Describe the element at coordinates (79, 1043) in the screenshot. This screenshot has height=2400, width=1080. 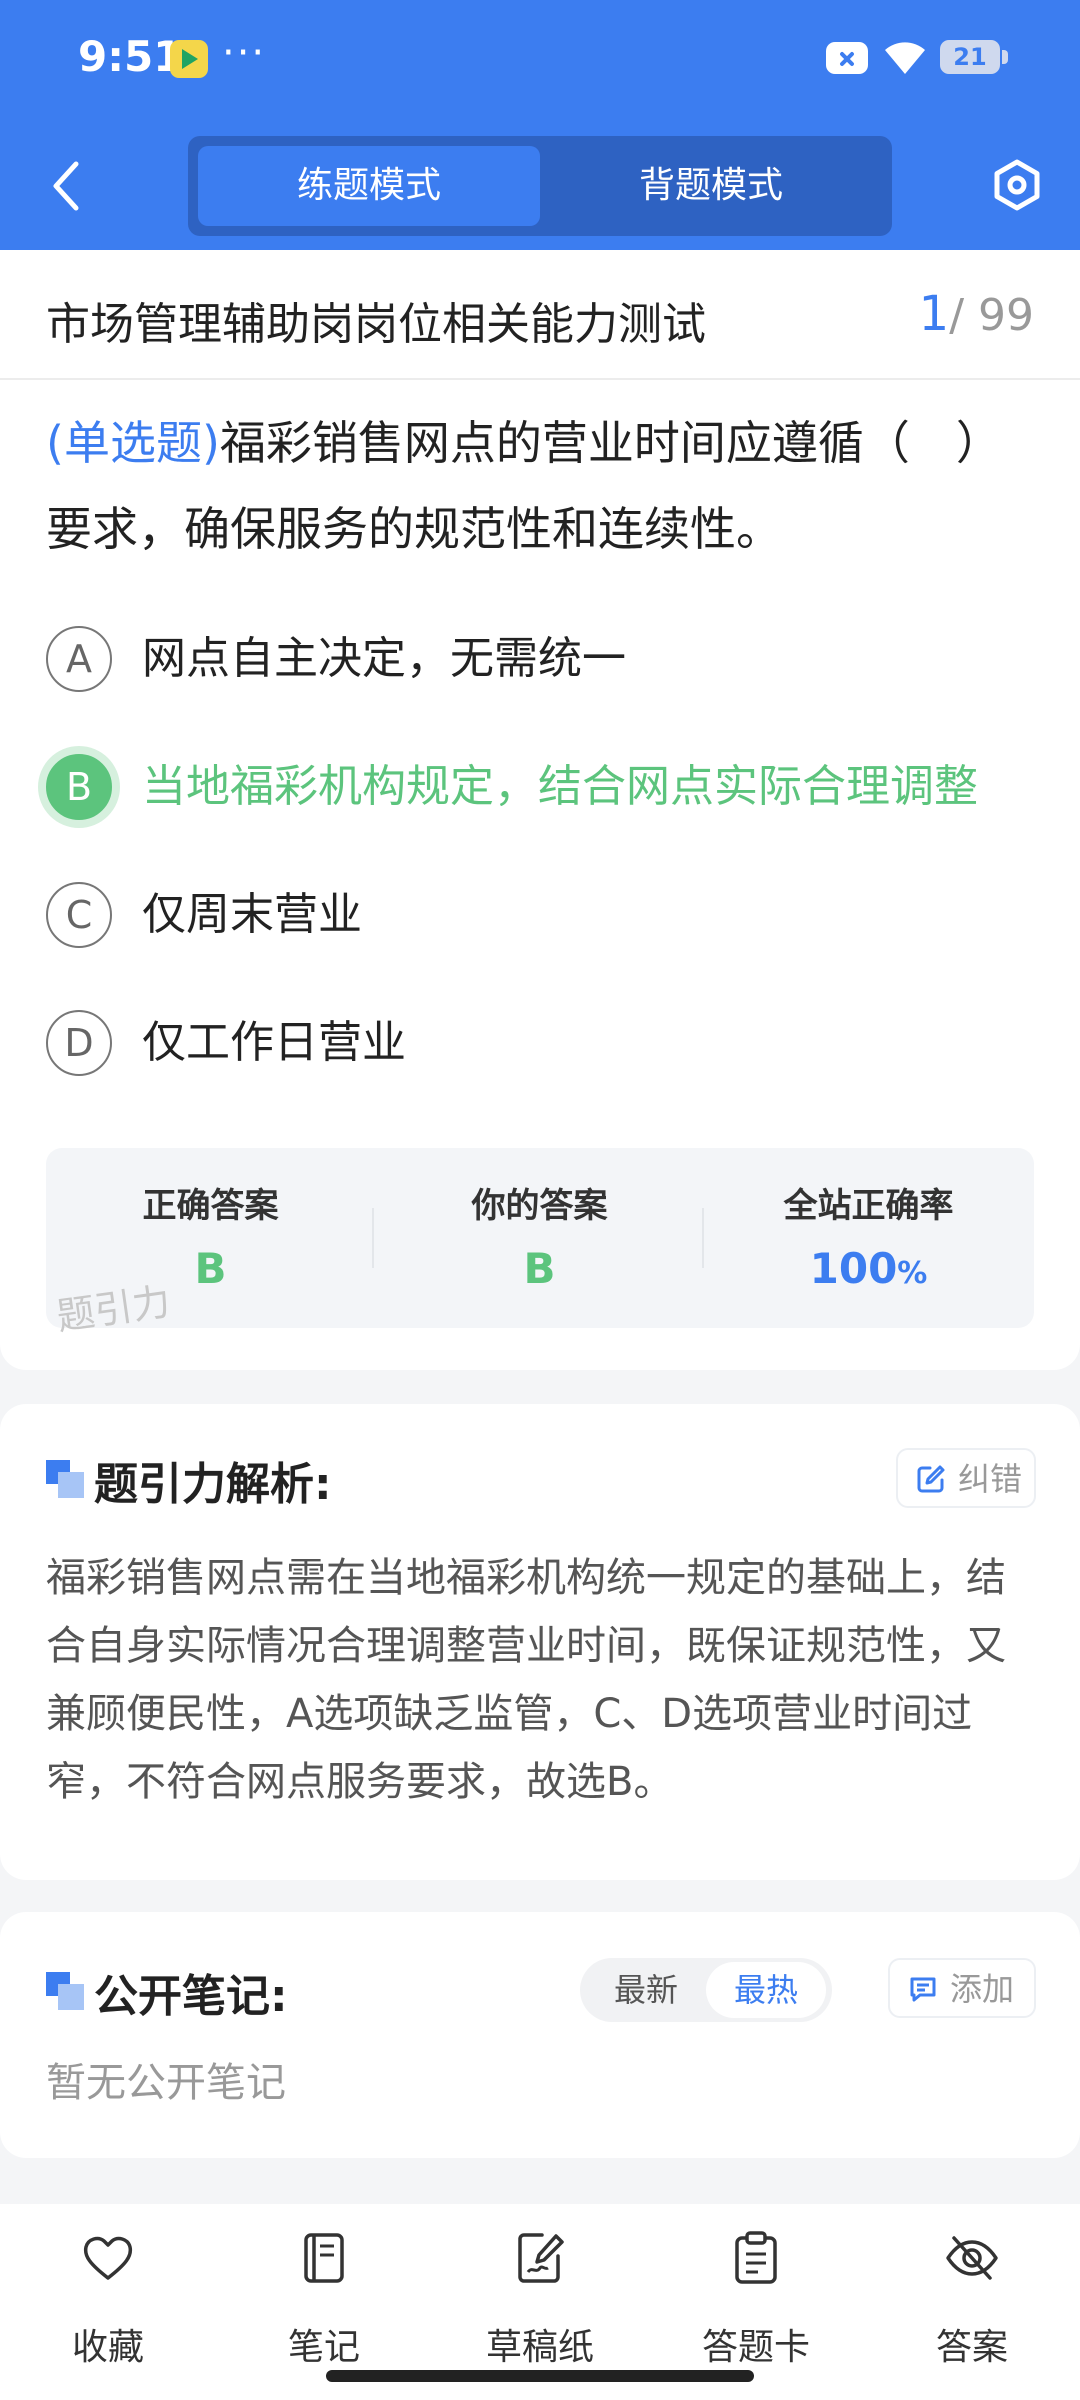
I see `option-letter: D` at that location.